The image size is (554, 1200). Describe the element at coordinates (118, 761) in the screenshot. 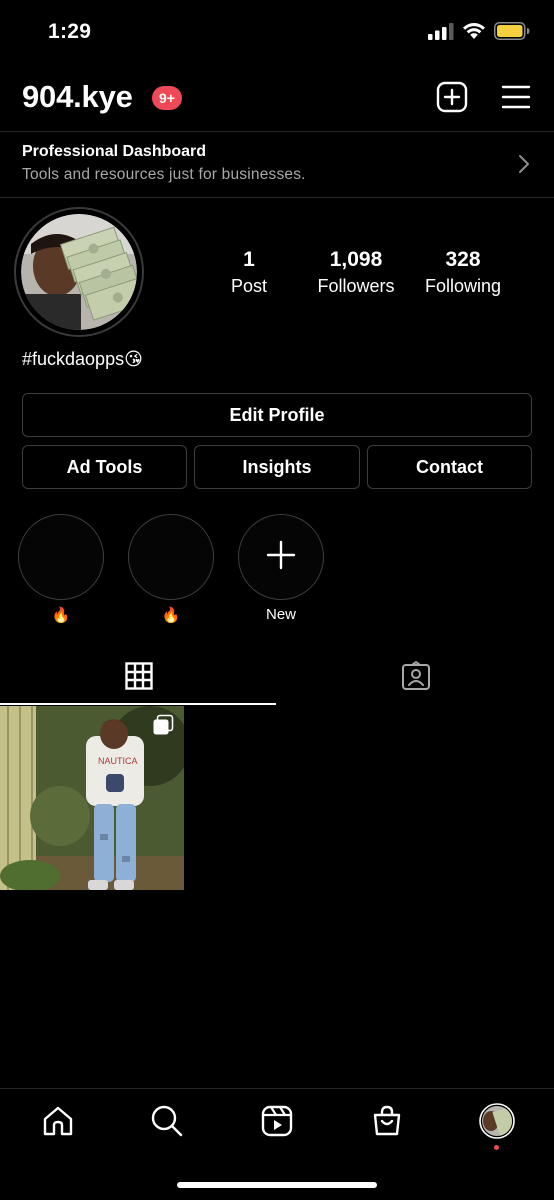

I see `svg-text: NAUTICA` at that location.